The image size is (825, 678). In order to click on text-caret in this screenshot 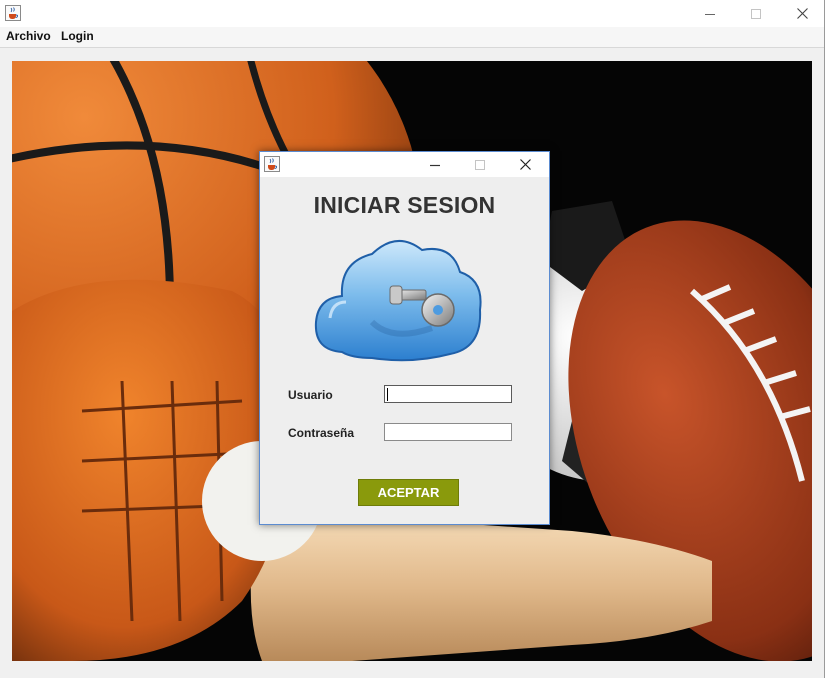, I will do `click(387, 394)`.